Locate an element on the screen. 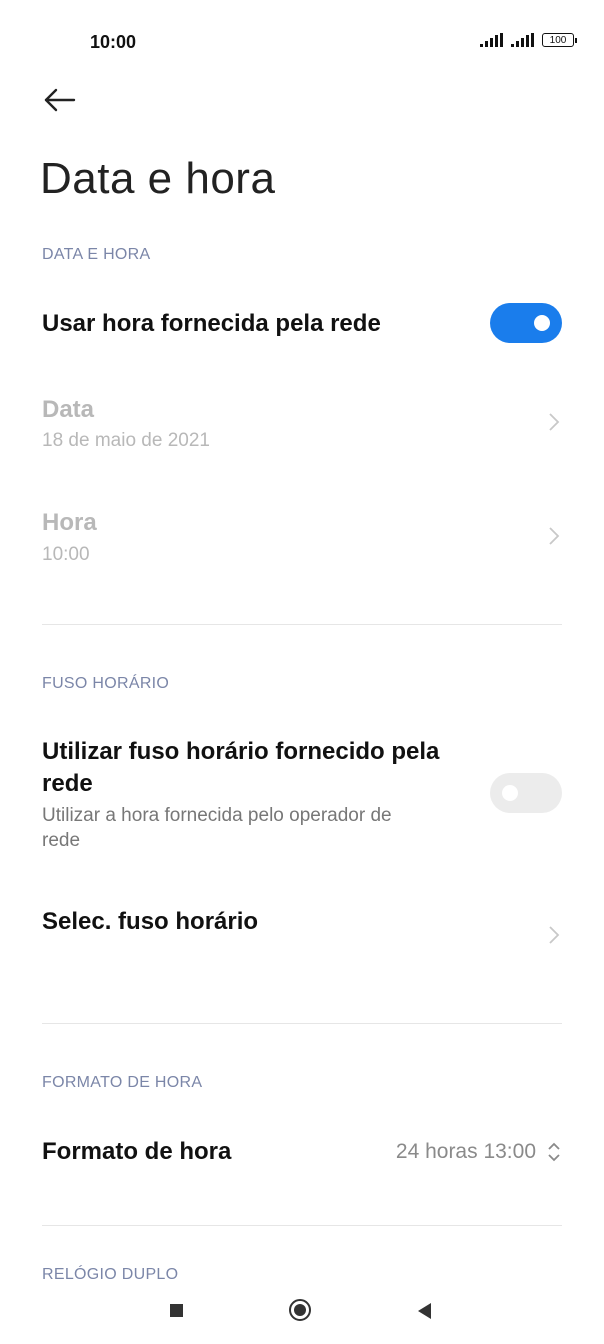 The width and height of the screenshot is (604, 1344). status-bar: 10:00 100 is located at coordinates (302, 40).